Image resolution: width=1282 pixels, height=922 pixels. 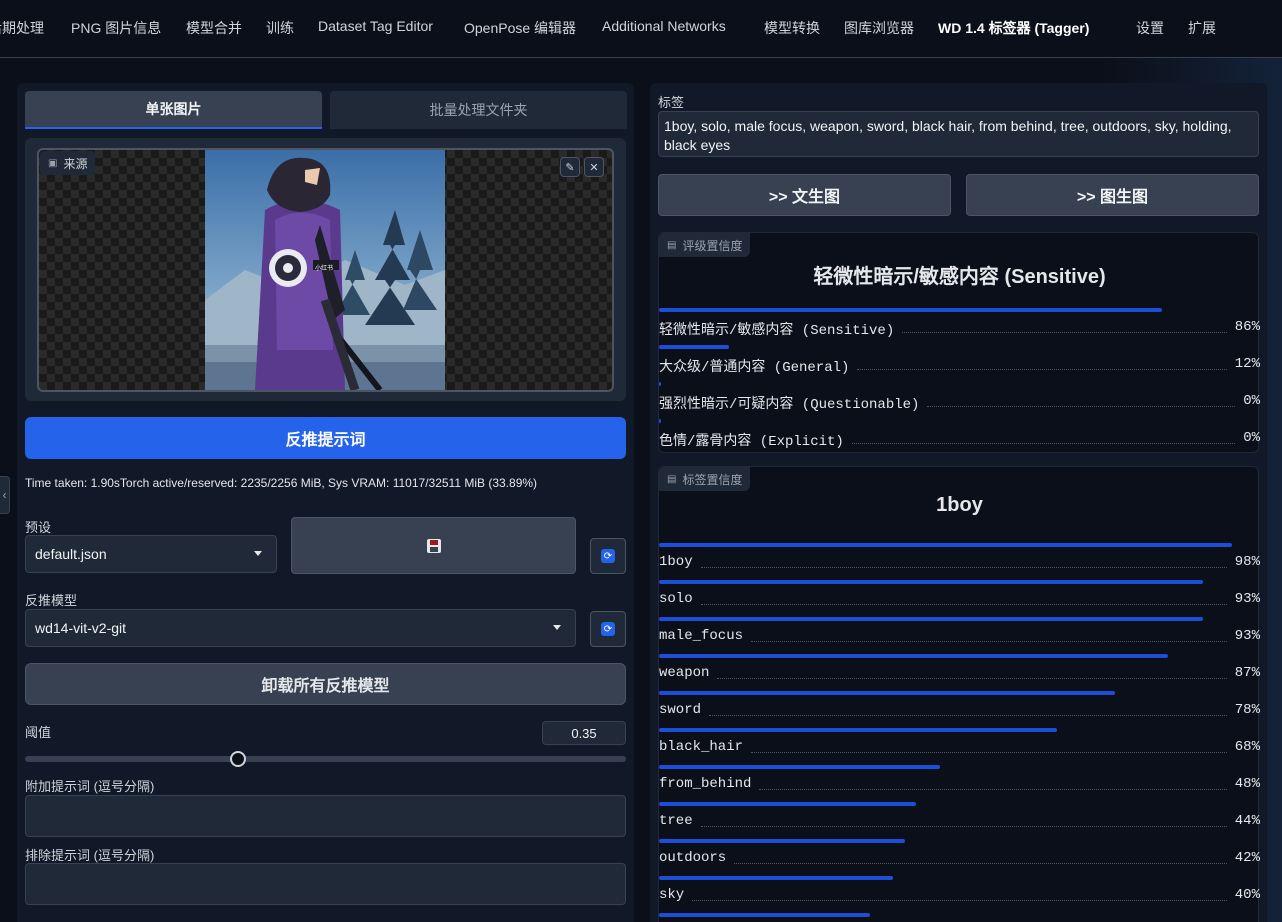 What do you see at coordinates (90, 855) in the screenshot?
I see `exclude-tags-label: 排除提示词 (逗号分隔)` at bounding box center [90, 855].